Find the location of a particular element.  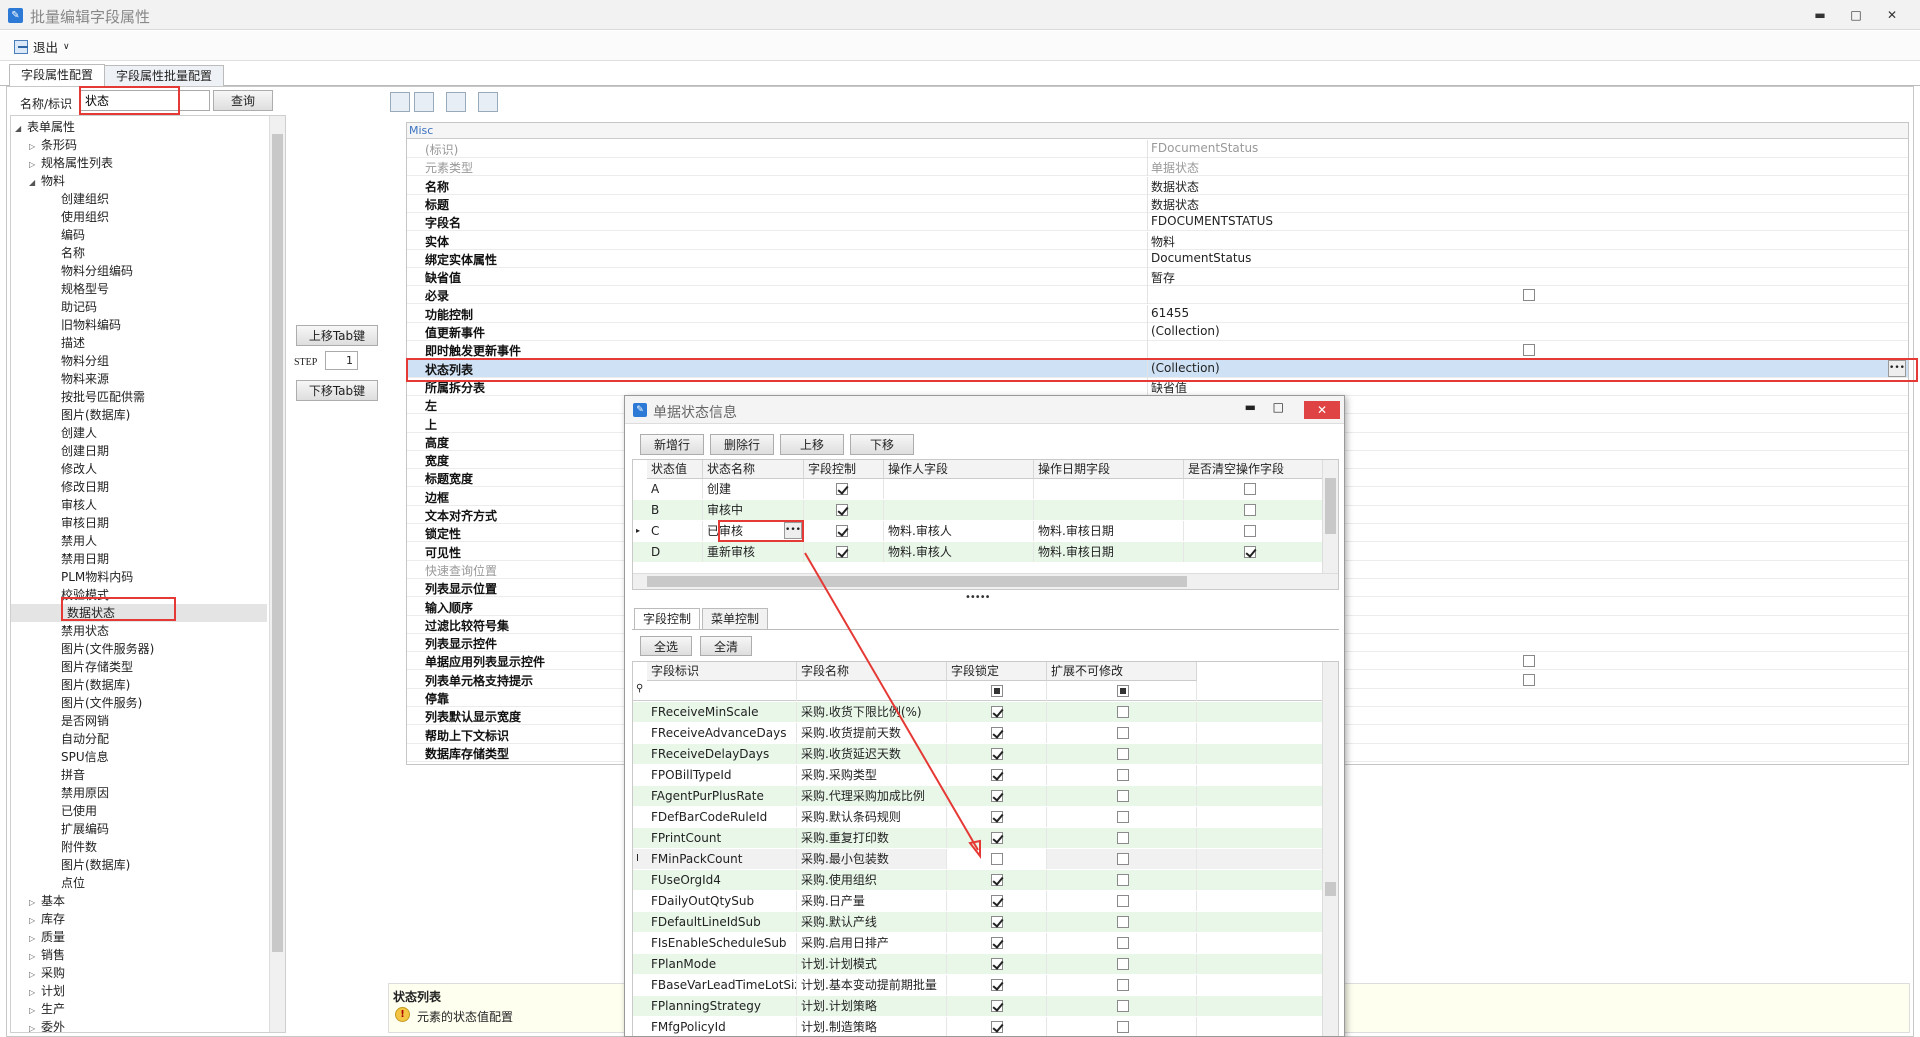

property-row: 绑定实体属性 DocumentStatus is located at coordinates (1157, 258).